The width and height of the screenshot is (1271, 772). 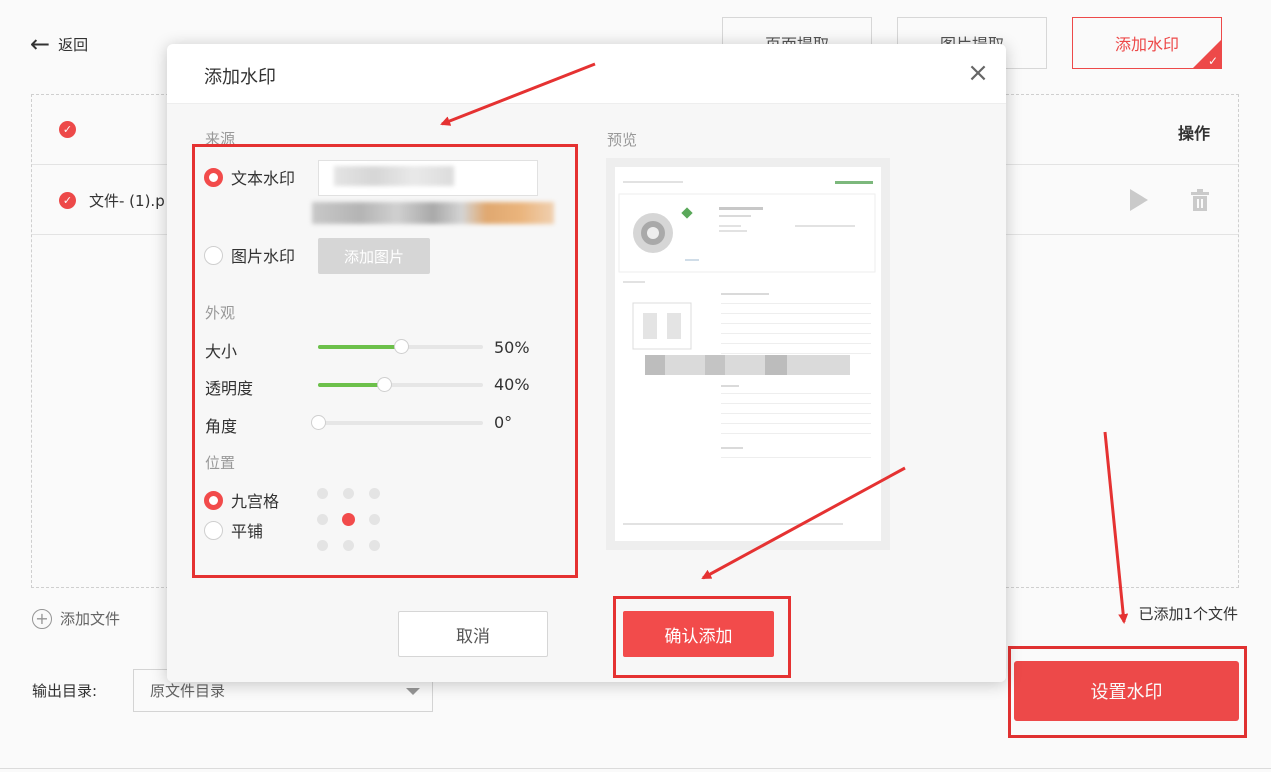 I want to click on close-icon: ×, so click(x=978, y=73).